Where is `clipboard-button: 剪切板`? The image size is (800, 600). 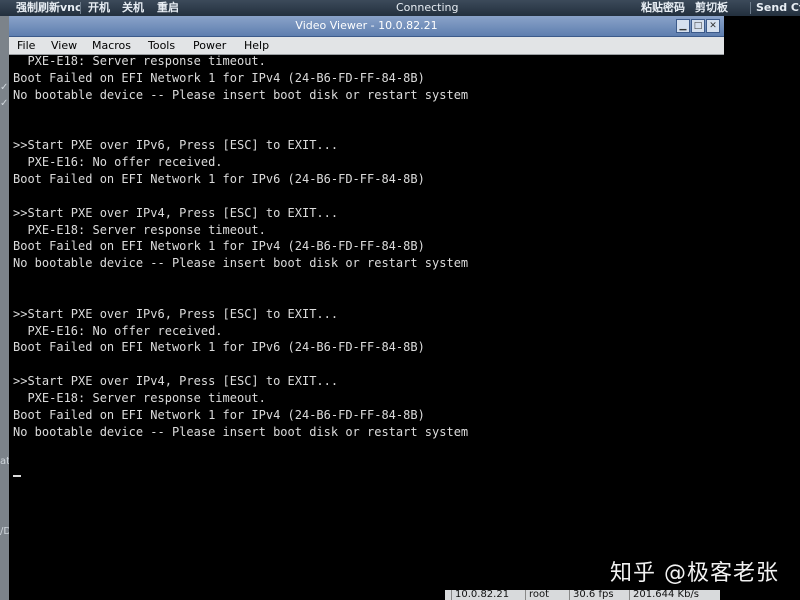 clipboard-button: 剪切板 is located at coordinates (711, 8).